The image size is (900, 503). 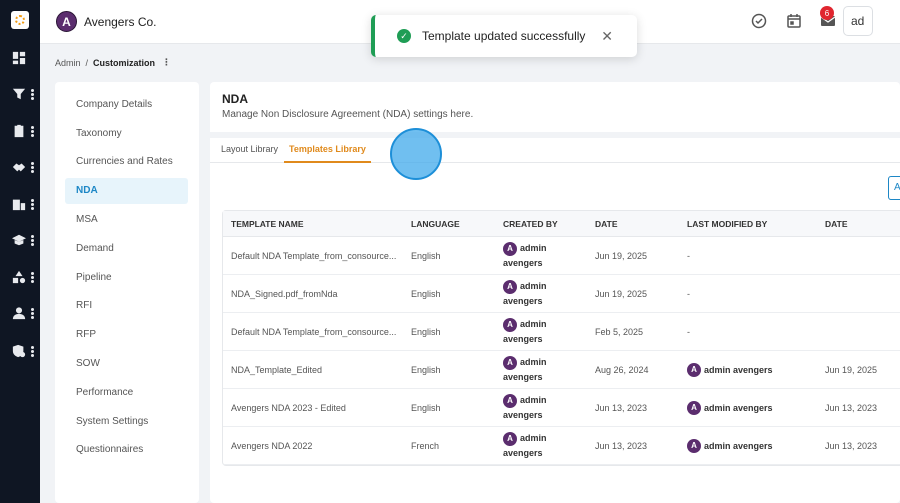 What do you see at coordinates (19, 351) in the screenshot?
I see `settings-shield-icon` at bounding box center [19, 351].